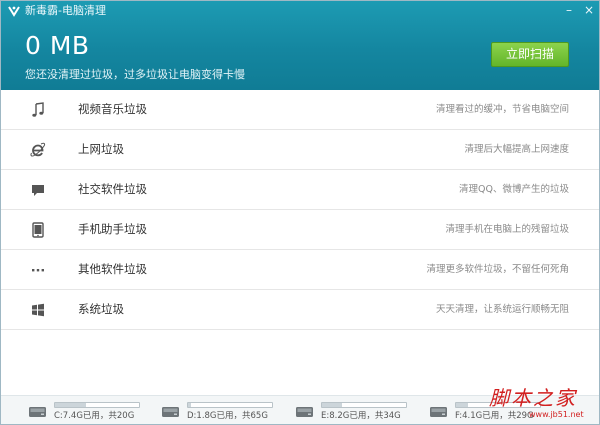 The height and width of the screenshot is (425, 600). I want to click on windows-logo-icon, so click(38, 310).